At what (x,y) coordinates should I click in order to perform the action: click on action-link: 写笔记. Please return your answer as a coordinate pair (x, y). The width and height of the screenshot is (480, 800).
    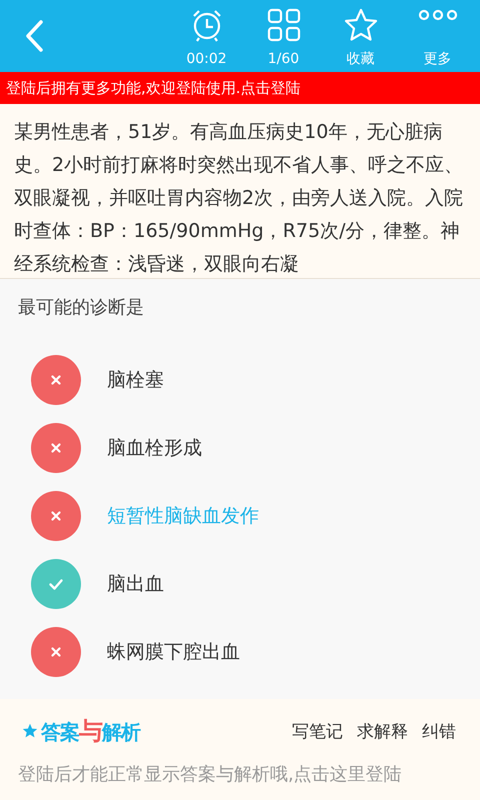
    Looking at the image, I should click on (317, 731).